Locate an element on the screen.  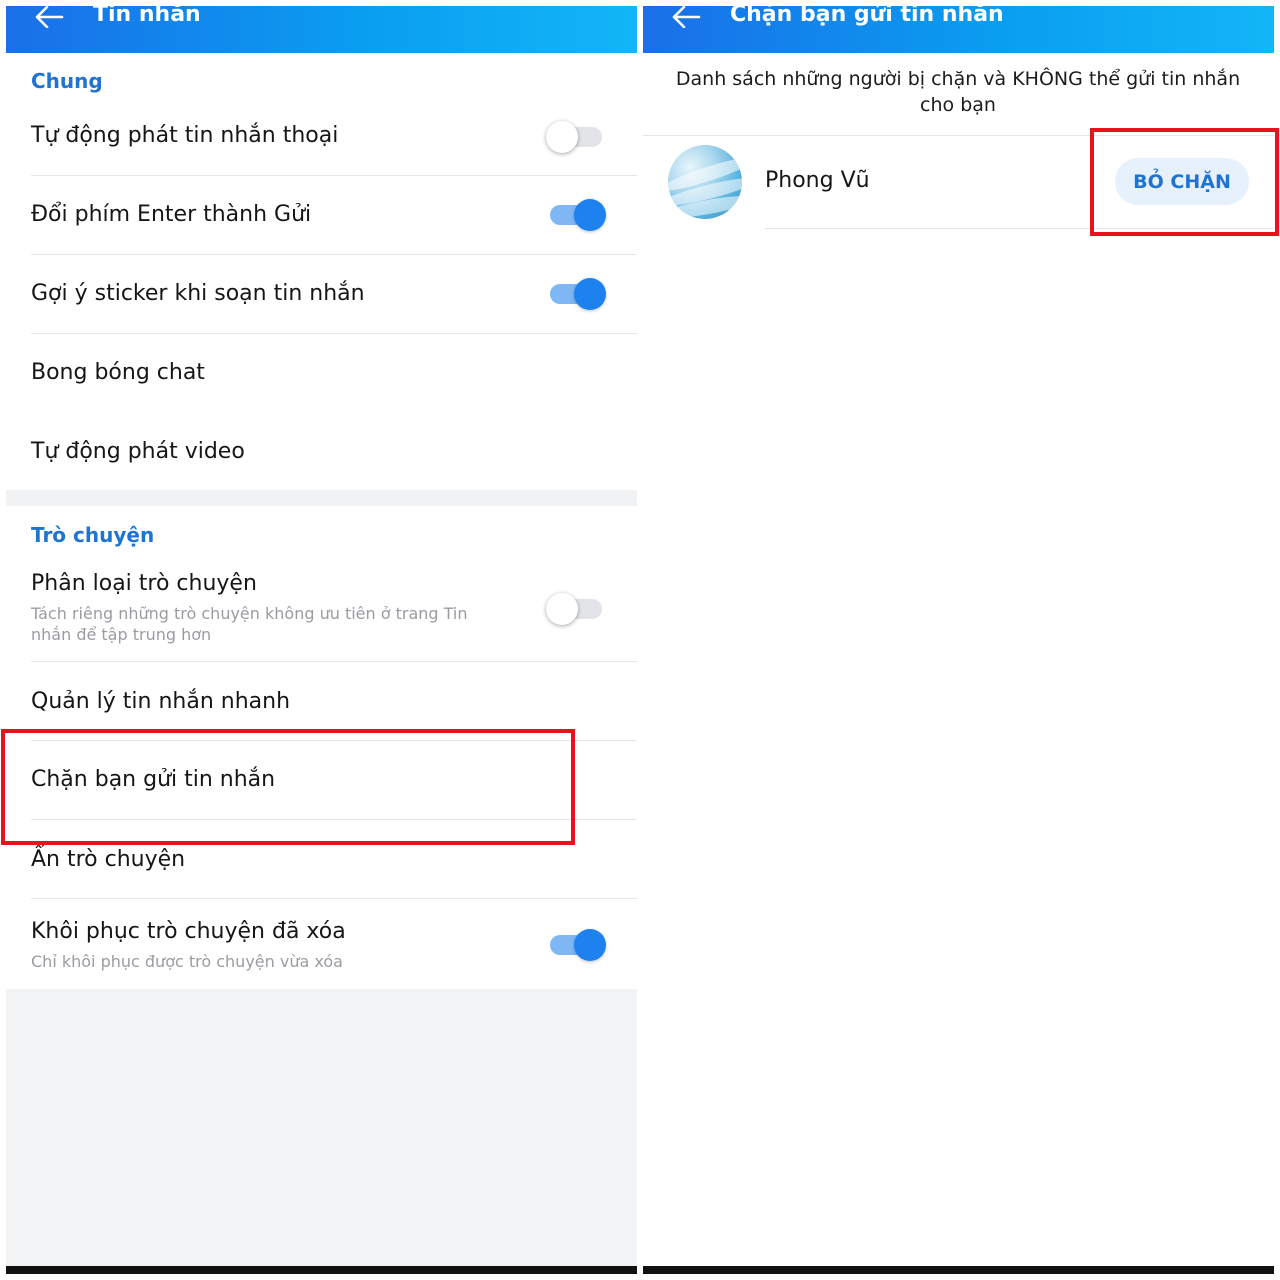
unblock-button: BỎ CHẶN is located at coordinates (1182, 181).